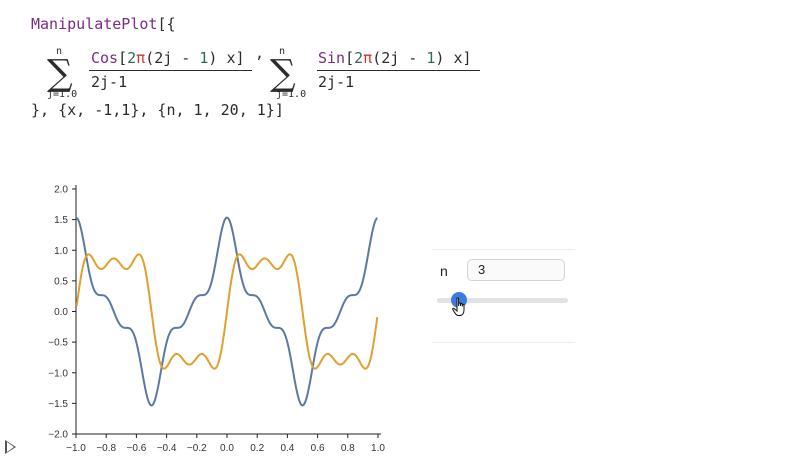 The image size is (800, 469). I want to click on sum1-sigma-icon: ∑, so click(60, 73).